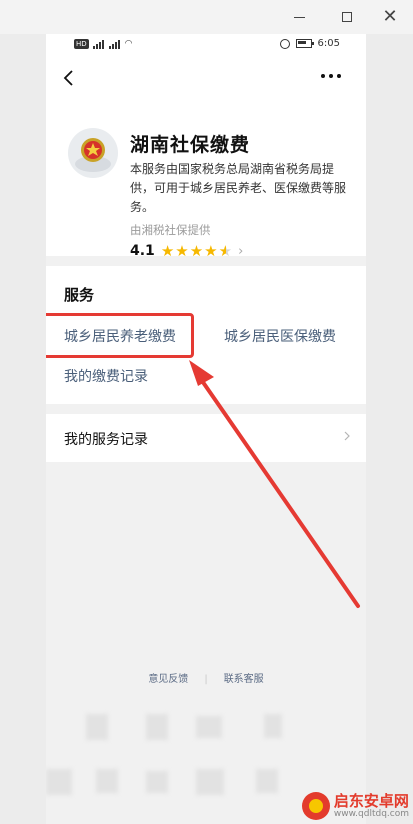  What do you see at coordinates (241, 251) in the screenshot?
I see `chevron-right-icon: ›` at bounding box center [241, 251].